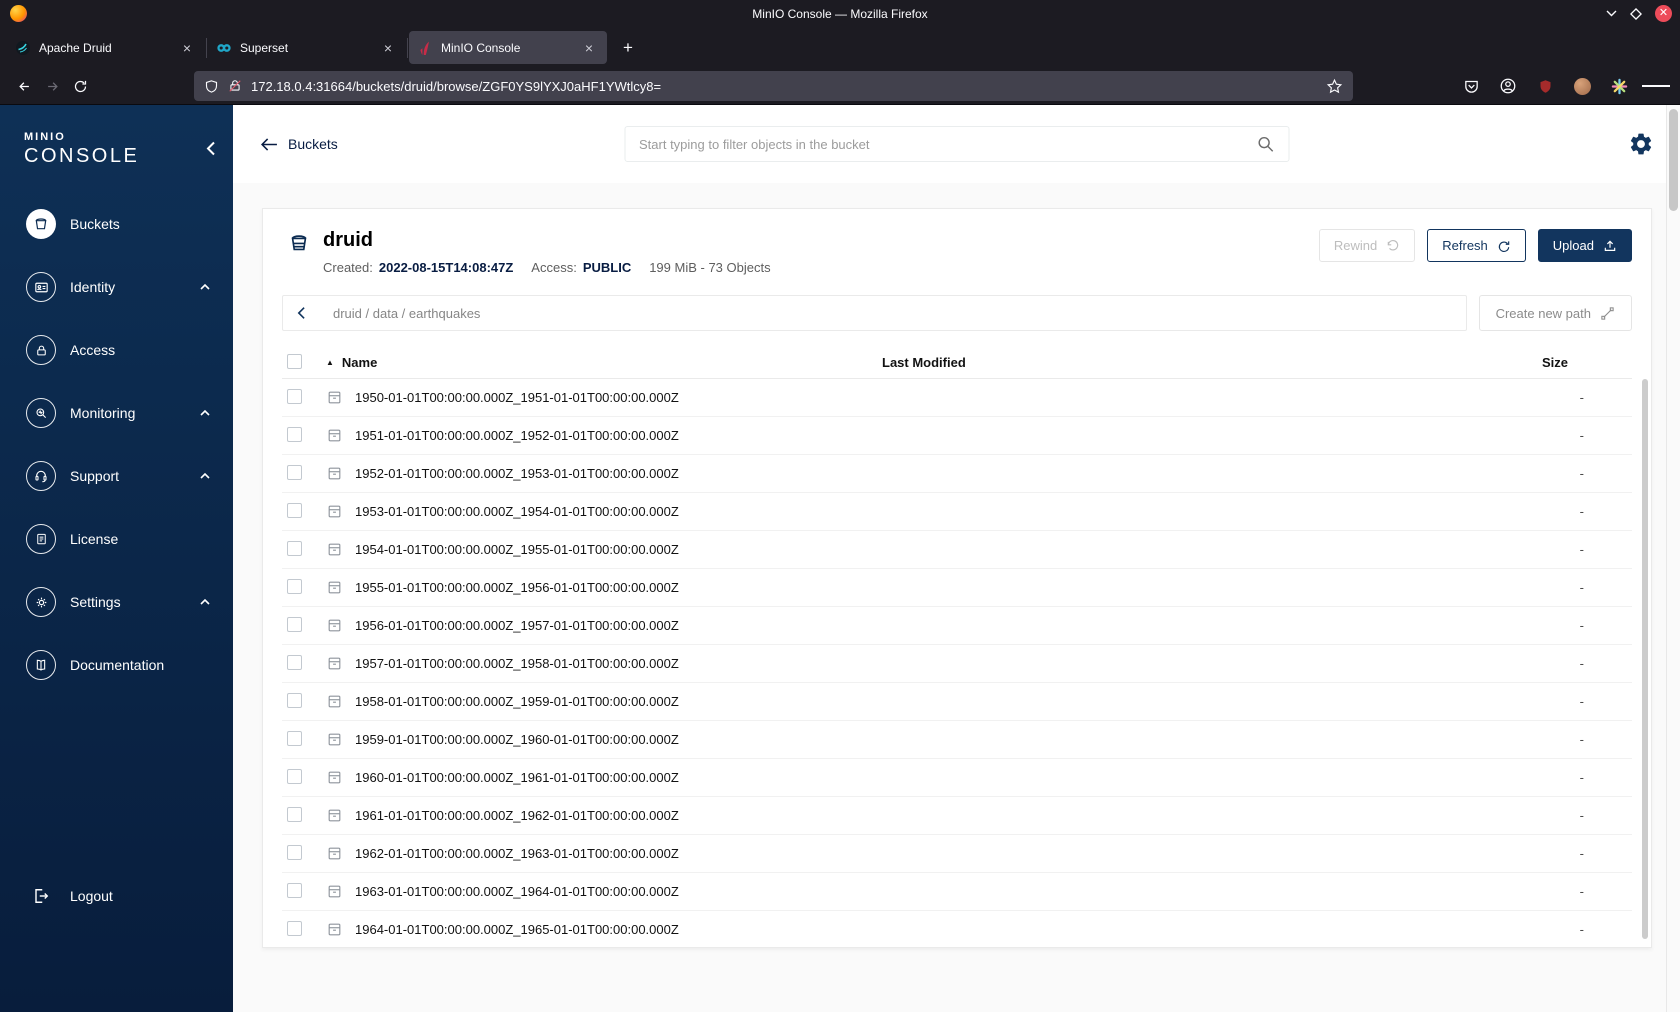 The height and width of the screenshot is (1012, 1680). Describe the element at coordinates (116, 287) in the screenshot. I see `sidebar-item-identity: Identity` at that location.